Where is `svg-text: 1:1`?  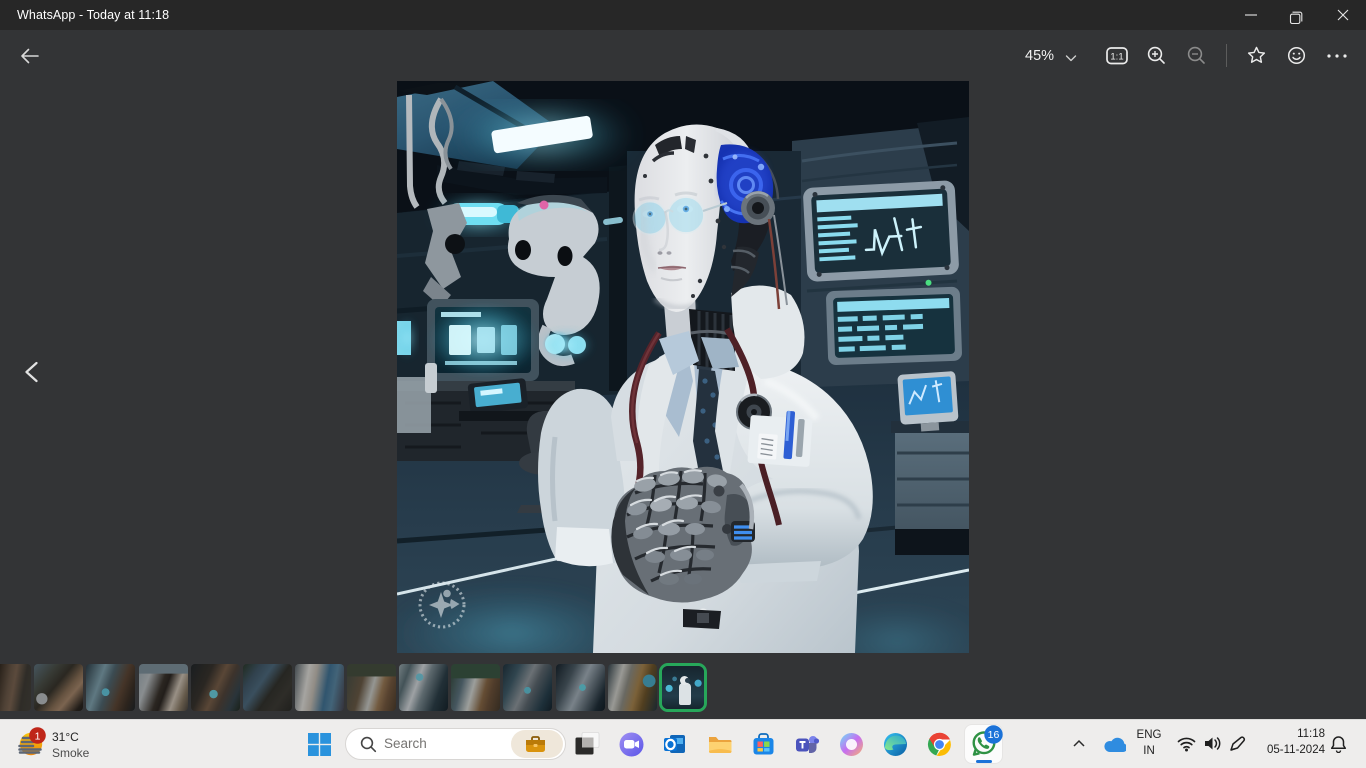 svg-text: 1:1 is located at coordinates (1116, 57).